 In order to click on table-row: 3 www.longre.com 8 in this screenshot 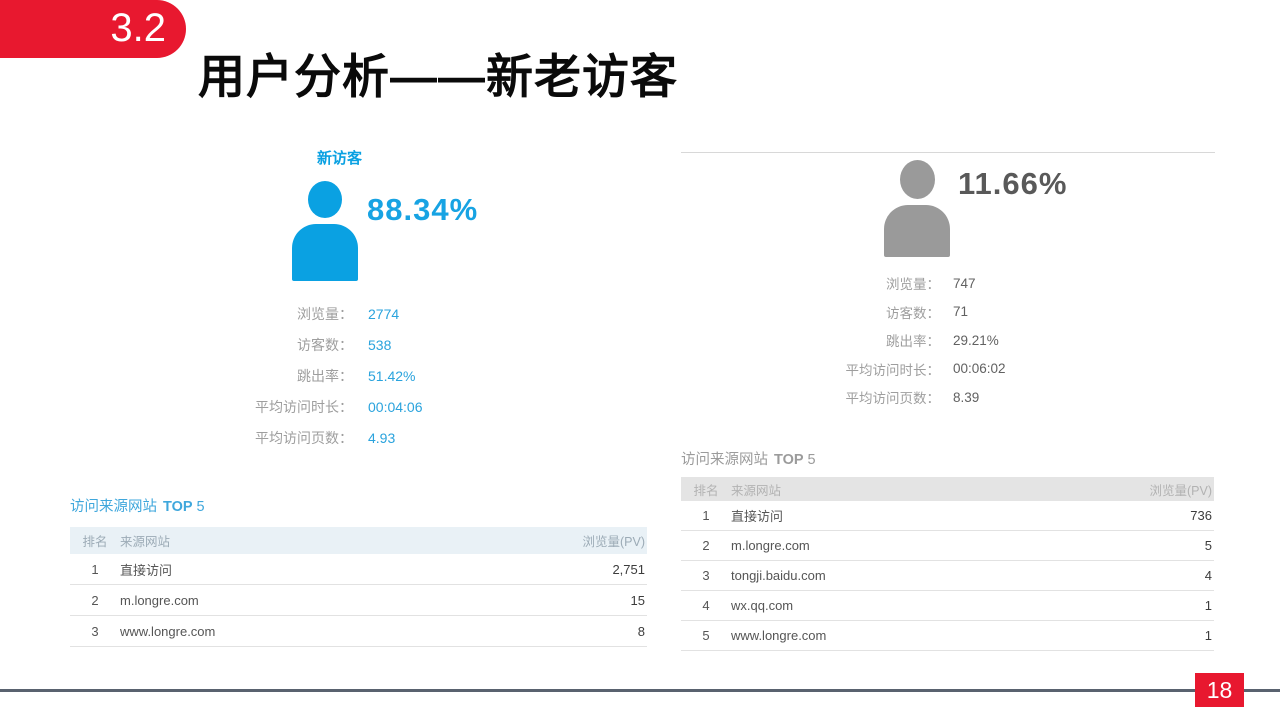, I will do `click(358, 631)`.